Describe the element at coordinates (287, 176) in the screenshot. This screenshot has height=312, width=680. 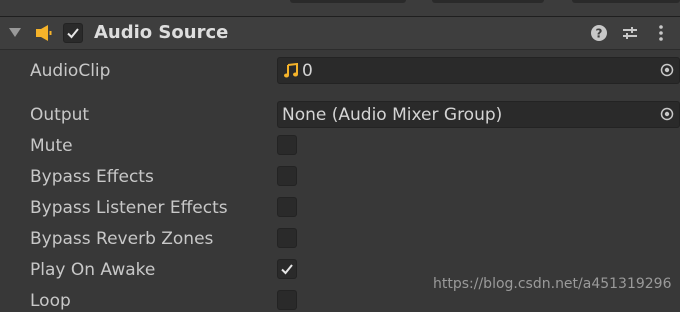
I see `bypass-effects-checkbox` at that location.